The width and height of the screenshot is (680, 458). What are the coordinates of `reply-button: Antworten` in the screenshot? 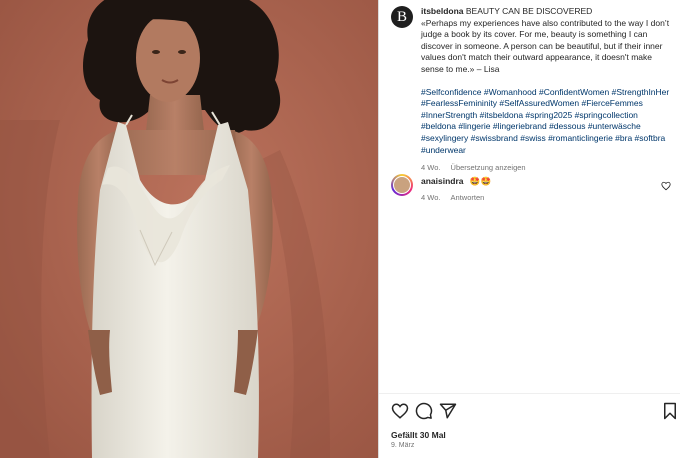 It's located at (468, 197).